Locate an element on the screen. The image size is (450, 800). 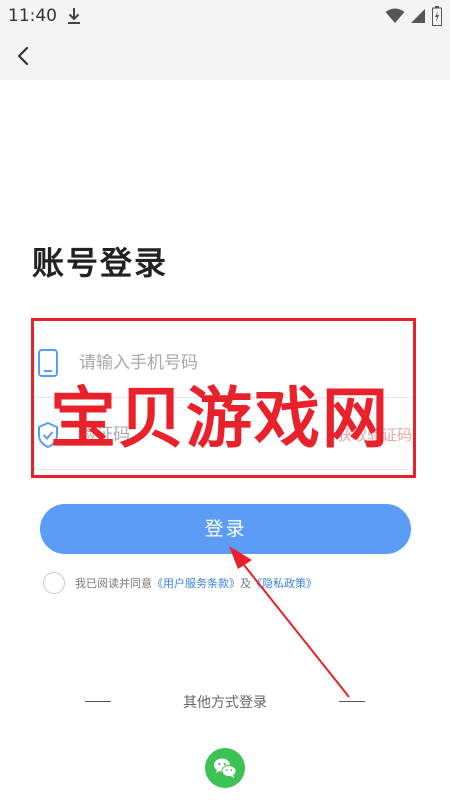
battery-icon is located at coordinates (437, 16).